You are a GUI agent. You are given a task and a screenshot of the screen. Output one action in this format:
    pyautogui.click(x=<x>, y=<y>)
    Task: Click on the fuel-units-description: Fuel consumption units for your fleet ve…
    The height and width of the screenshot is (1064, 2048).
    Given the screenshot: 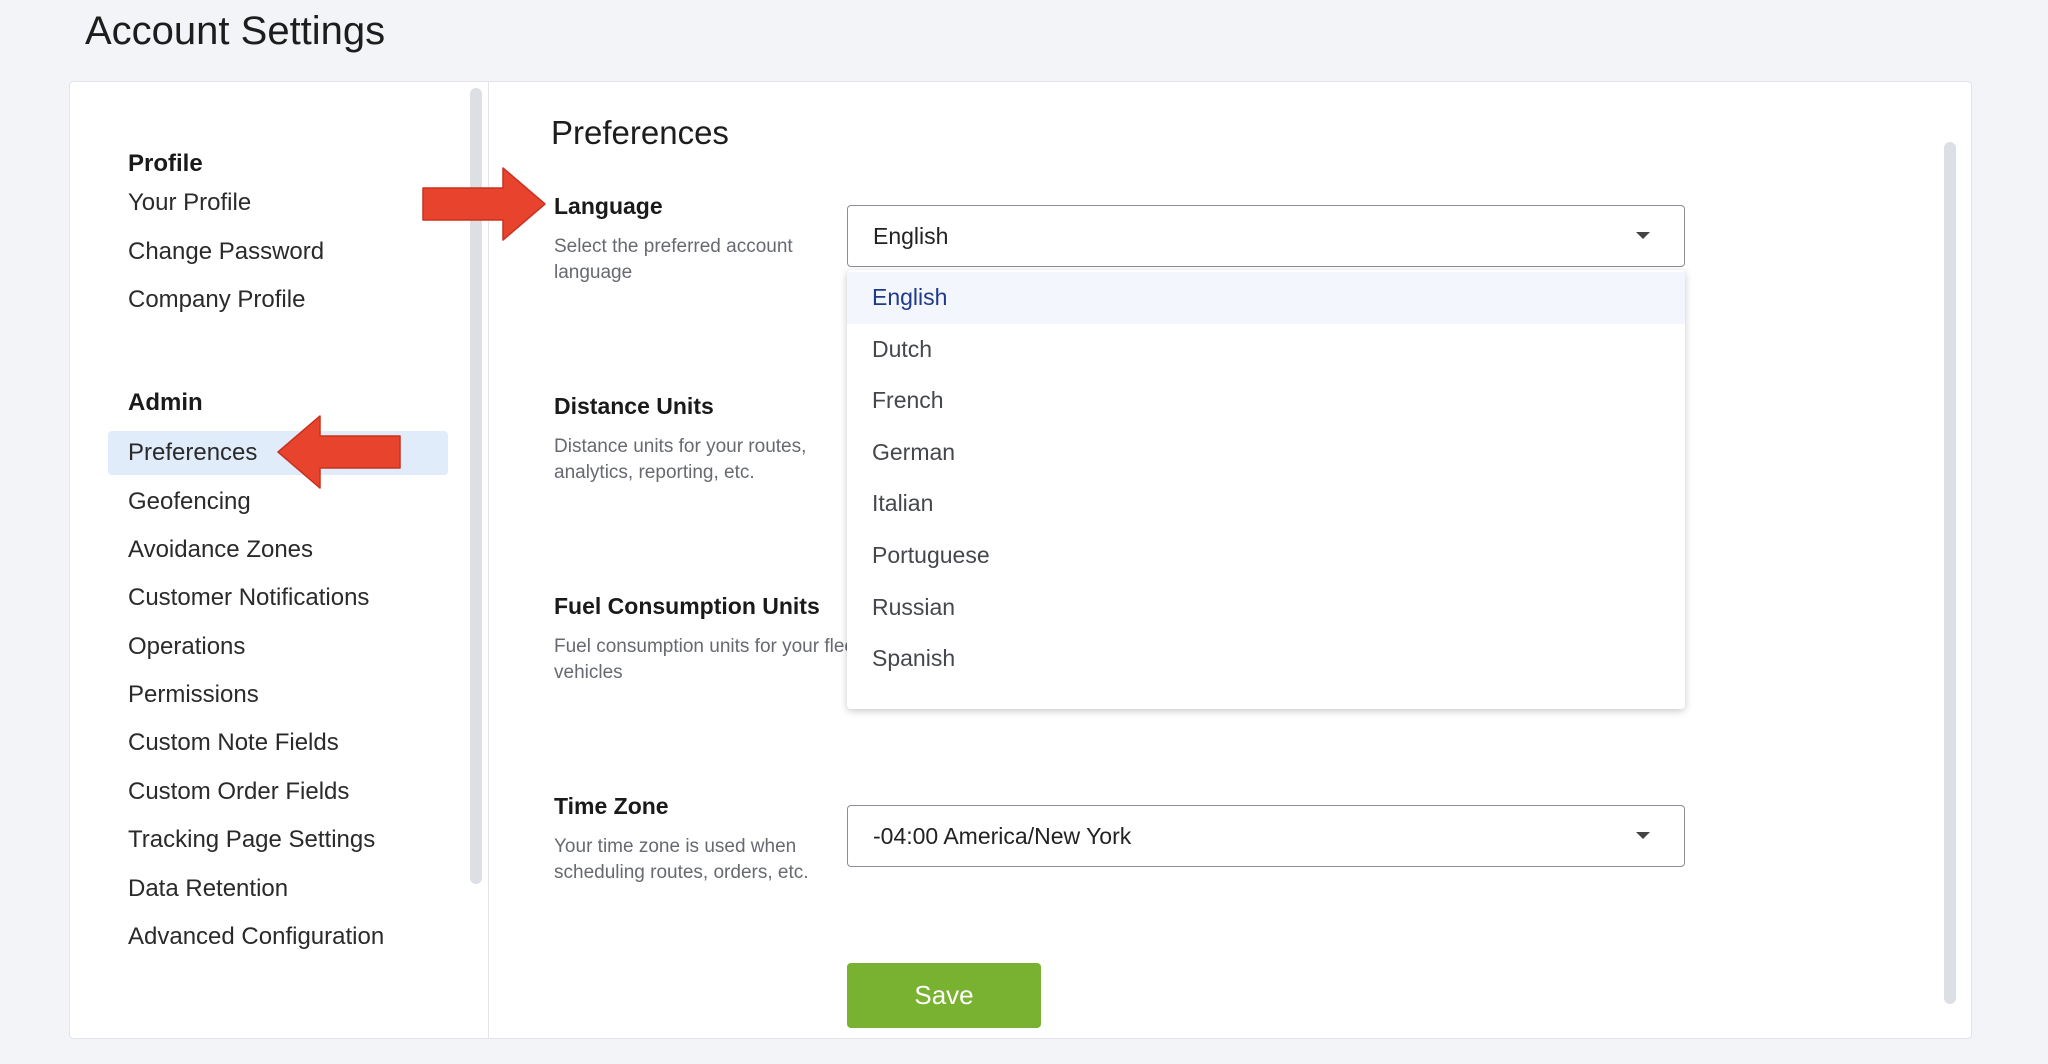 What is the action you would take?
    pyautogui.click(x=707, y=659)
    